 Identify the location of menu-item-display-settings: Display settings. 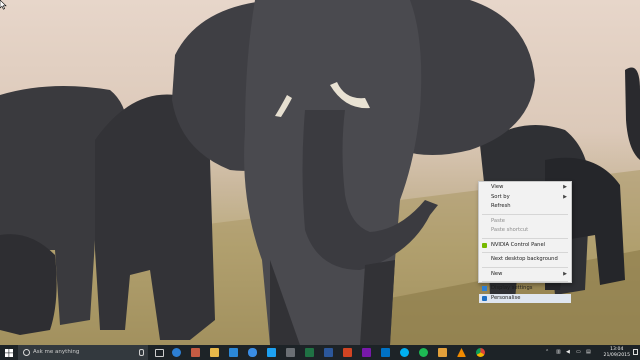
(525, 289).